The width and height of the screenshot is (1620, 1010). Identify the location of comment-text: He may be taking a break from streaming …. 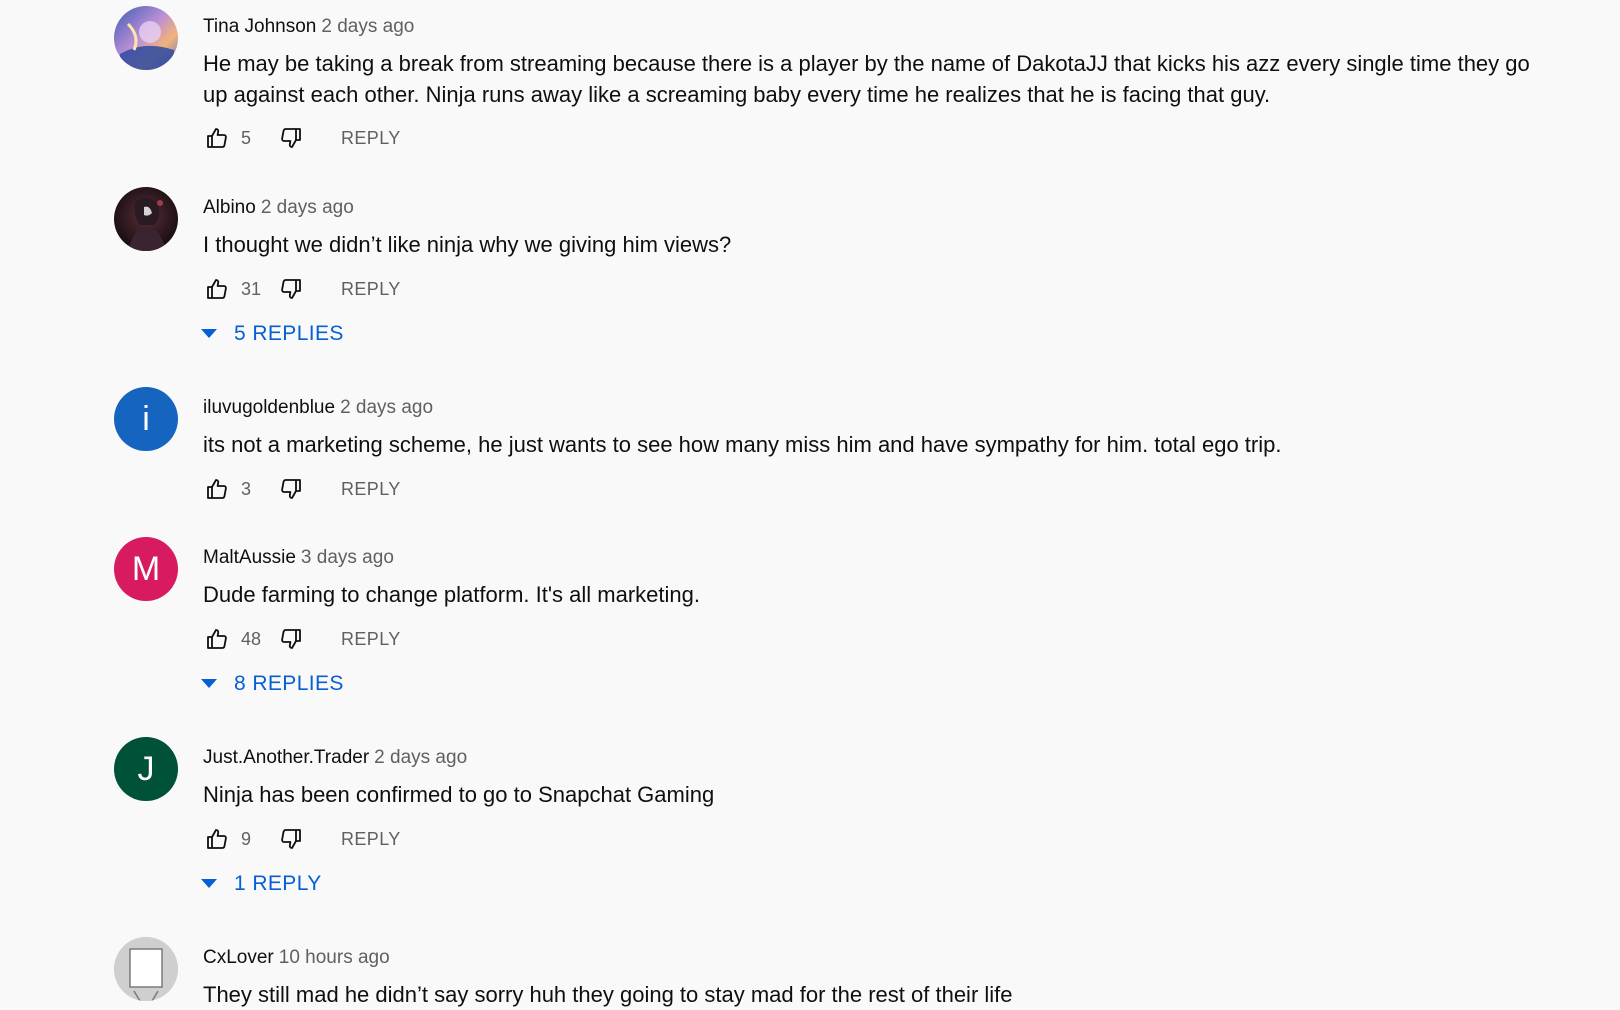
(866, 79).